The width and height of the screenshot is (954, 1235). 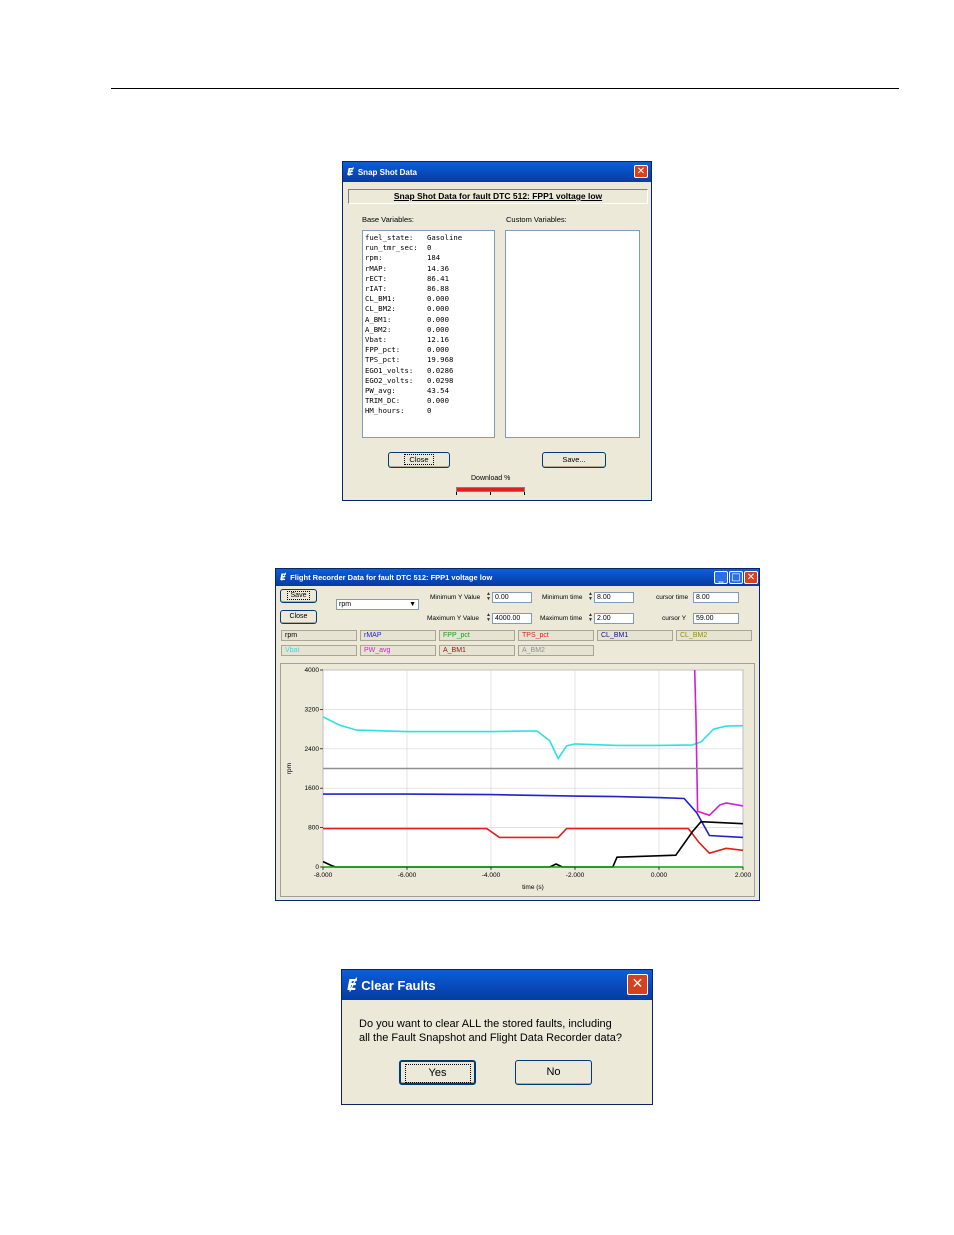 I want to click on legend-item: A_BM1, so click(x=477, y=650).